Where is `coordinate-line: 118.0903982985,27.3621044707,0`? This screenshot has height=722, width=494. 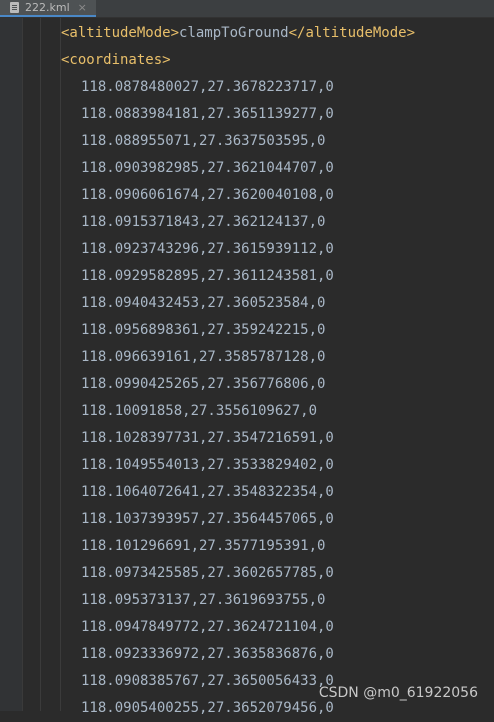
coordinate-line: 118.0903982985,27.3621044707,0 is located at coordinates (207, 168).